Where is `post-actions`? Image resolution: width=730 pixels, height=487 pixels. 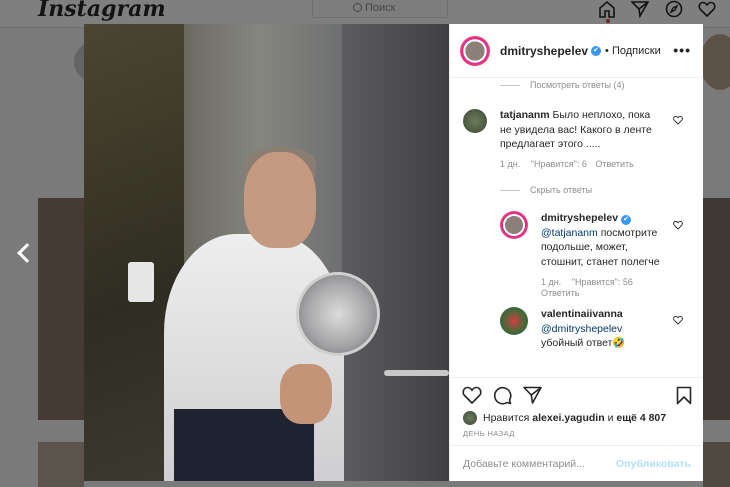 post-actions is located at coordinates (576, 392).